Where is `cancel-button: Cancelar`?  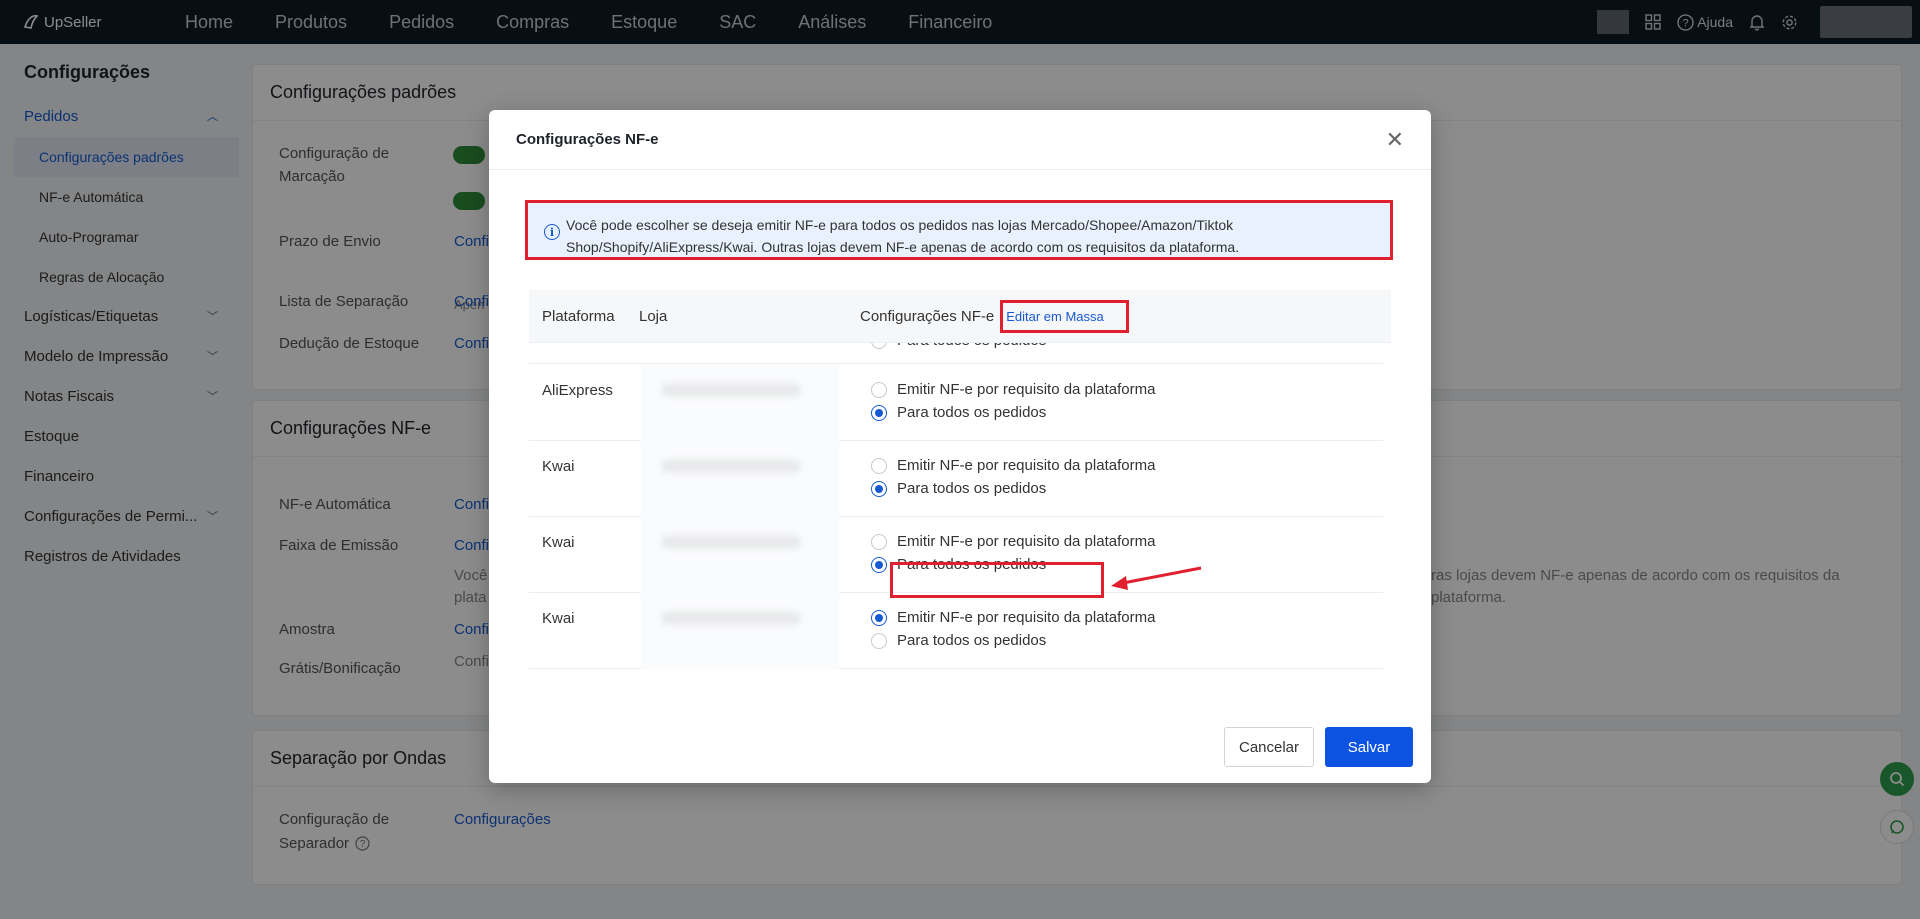
cancel-button: Cancelar is located at coordinates (1269, 747).